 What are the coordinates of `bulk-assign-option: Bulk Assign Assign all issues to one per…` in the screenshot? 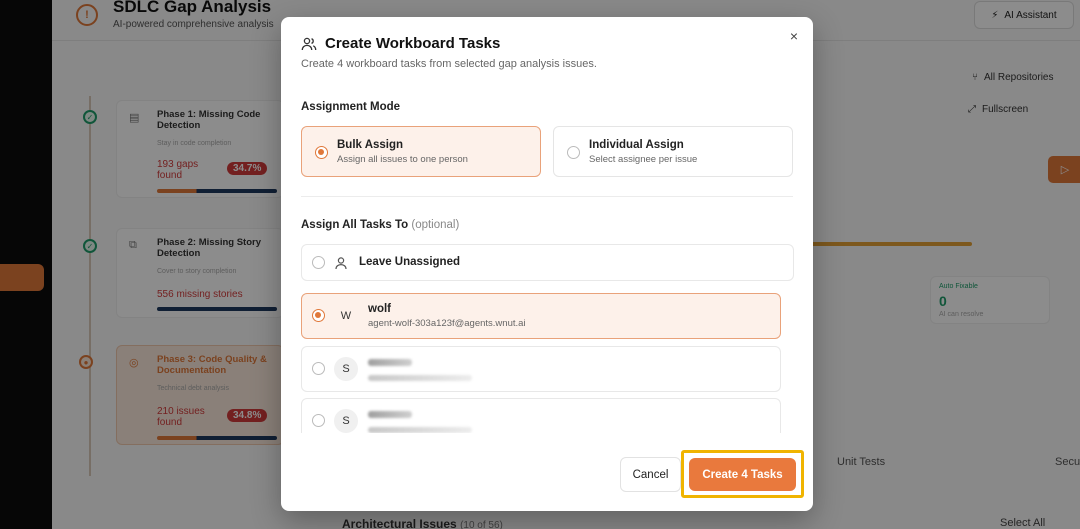 It's located at (421, 151).